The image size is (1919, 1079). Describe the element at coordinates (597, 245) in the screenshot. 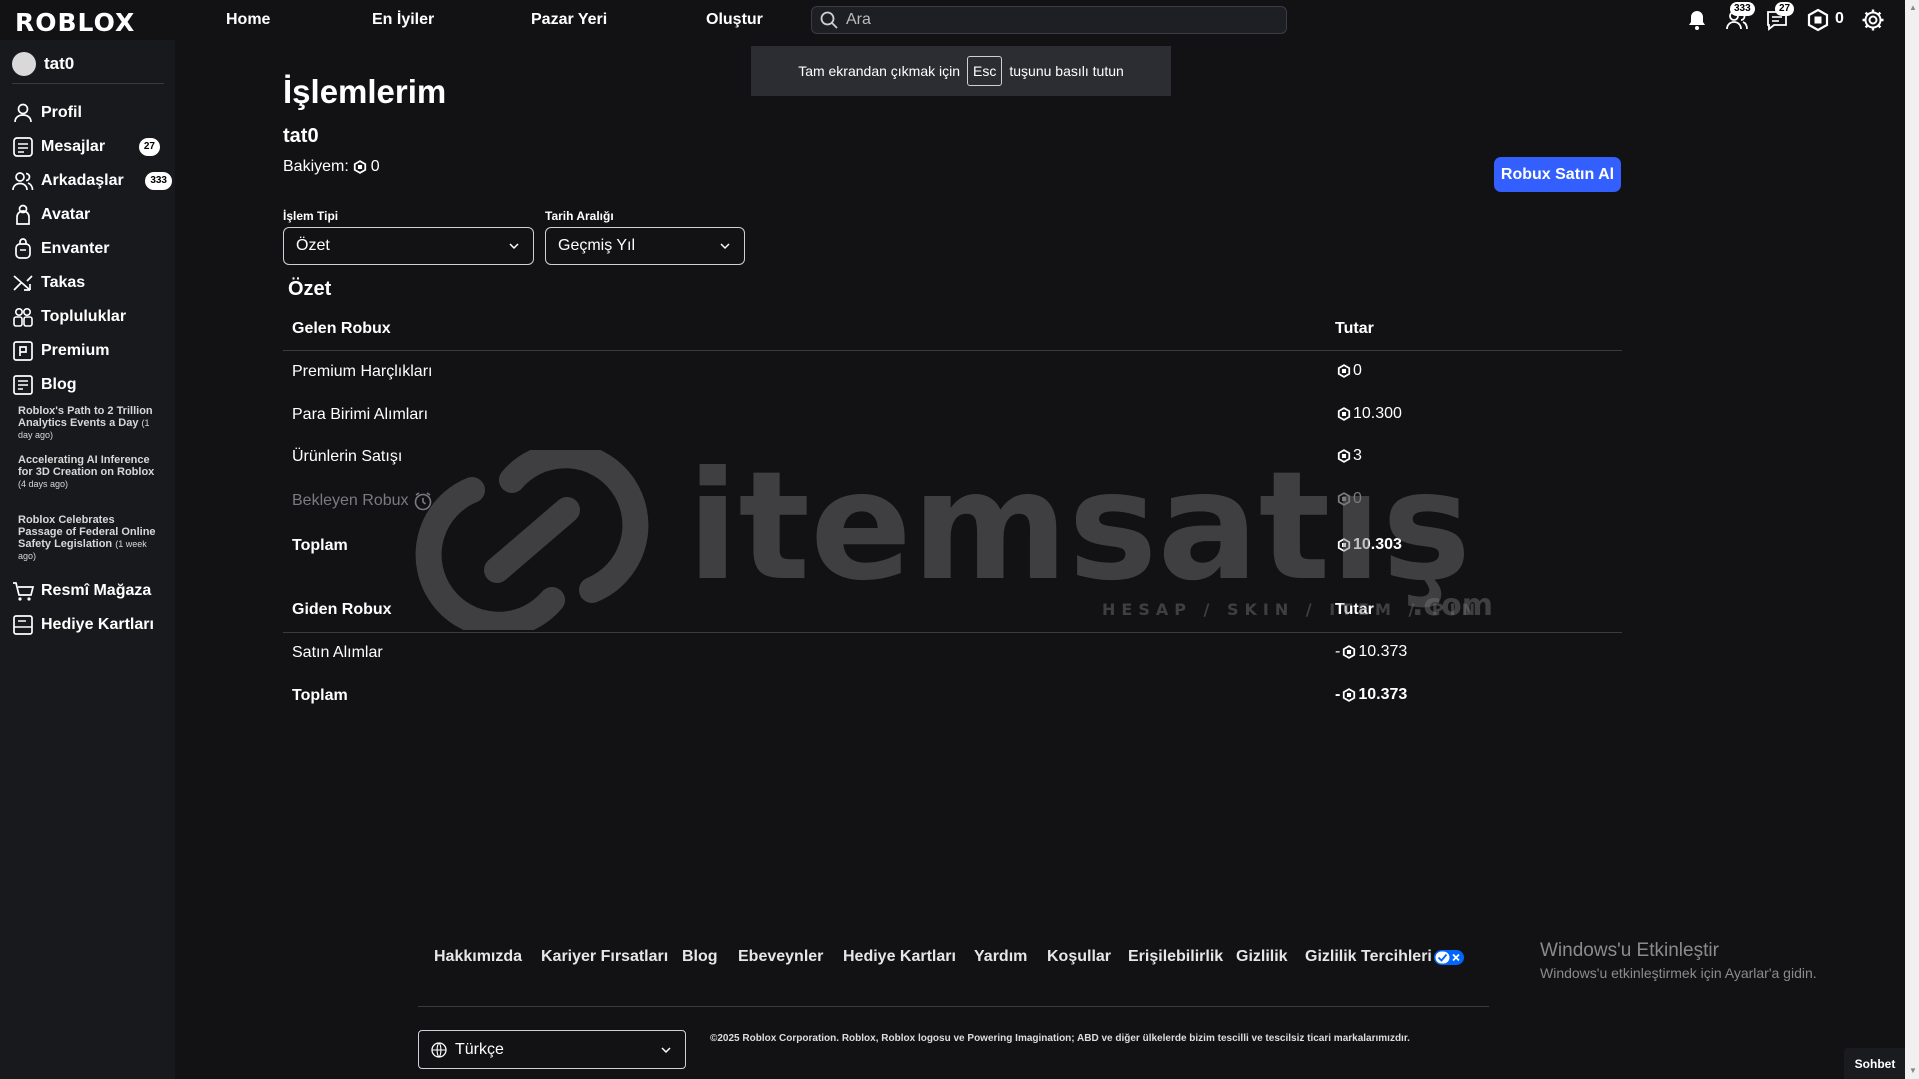

I see `date-range-value: Geçmiş Yıl` at that location.